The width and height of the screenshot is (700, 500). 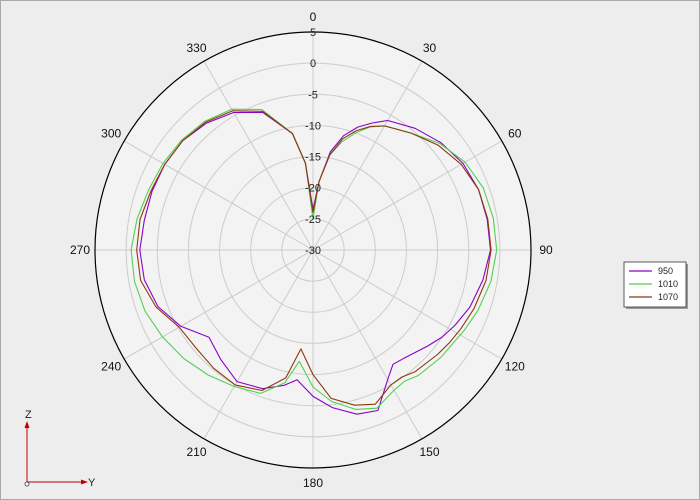 I want to click on triad-y-label: Y, so click(x=92, y=483).